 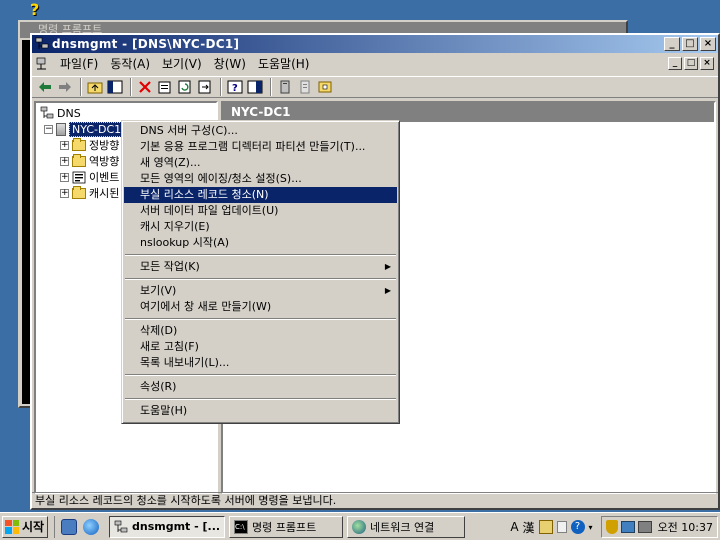 What do you see at coordinates (205, 87) in the screenshot?
I see `export-list-icon` at bounding box center [205, 87].